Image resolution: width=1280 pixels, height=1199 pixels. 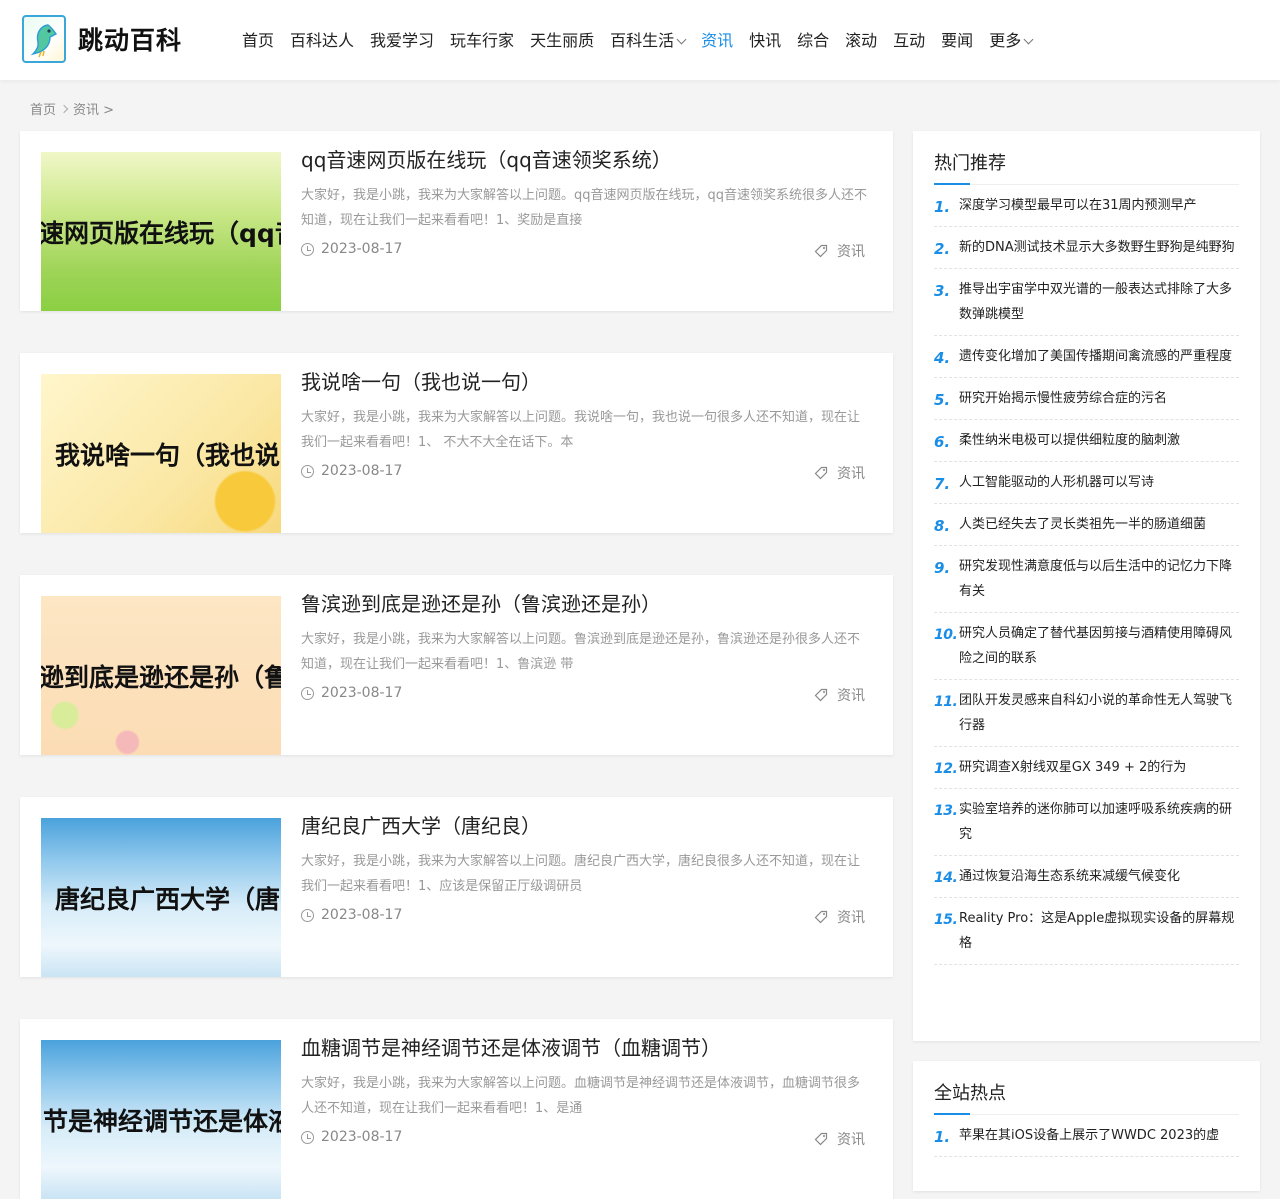 What do you see at coordinates (1086, 877) in the screenshot?
I see `hot-list-item: 14. 通过恢复沿海生态系统来减缓气候变化` at bounding box center [1086, 877].